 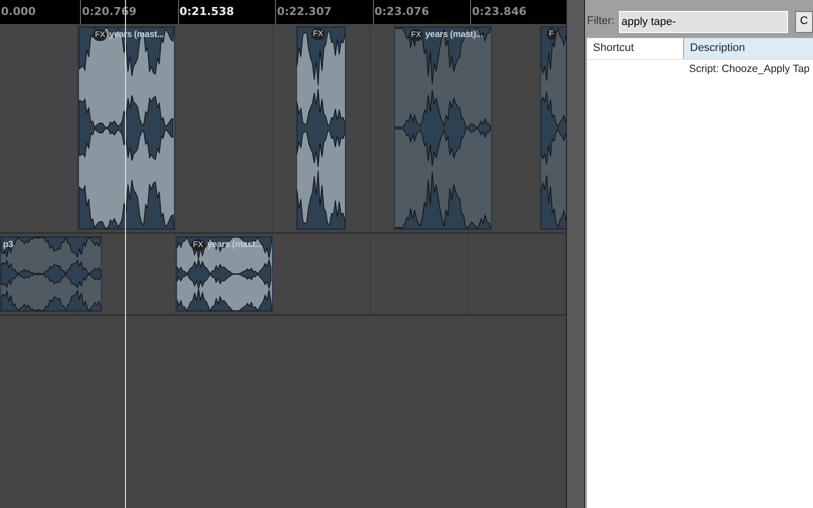 What do you see at coordinates (635, 48) in the screenshot?
I see `column-header: Shortcut` at bounding box center [635, 48].